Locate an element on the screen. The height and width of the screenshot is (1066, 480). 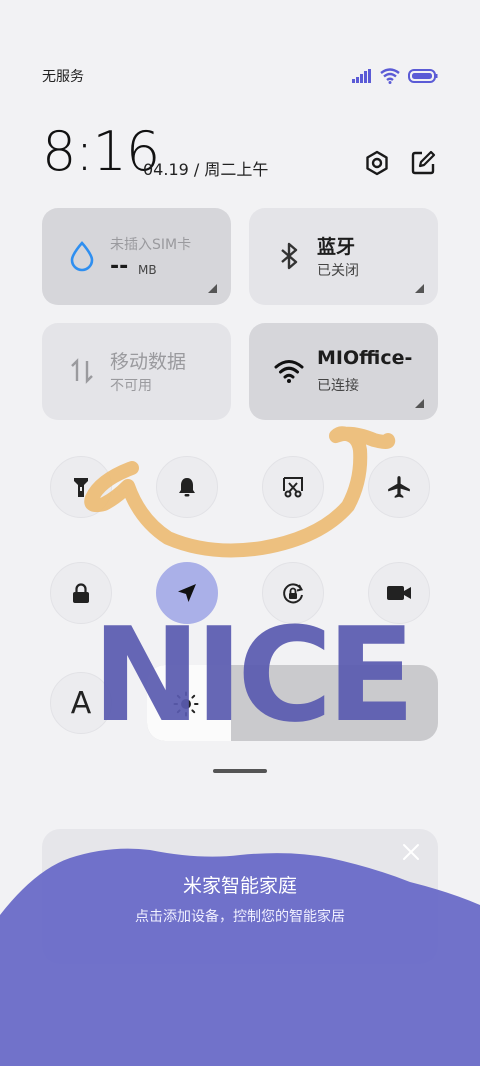
card-subtitle: 点击添加设备，控制您的智能家居 is located at coordinates (240, 917).